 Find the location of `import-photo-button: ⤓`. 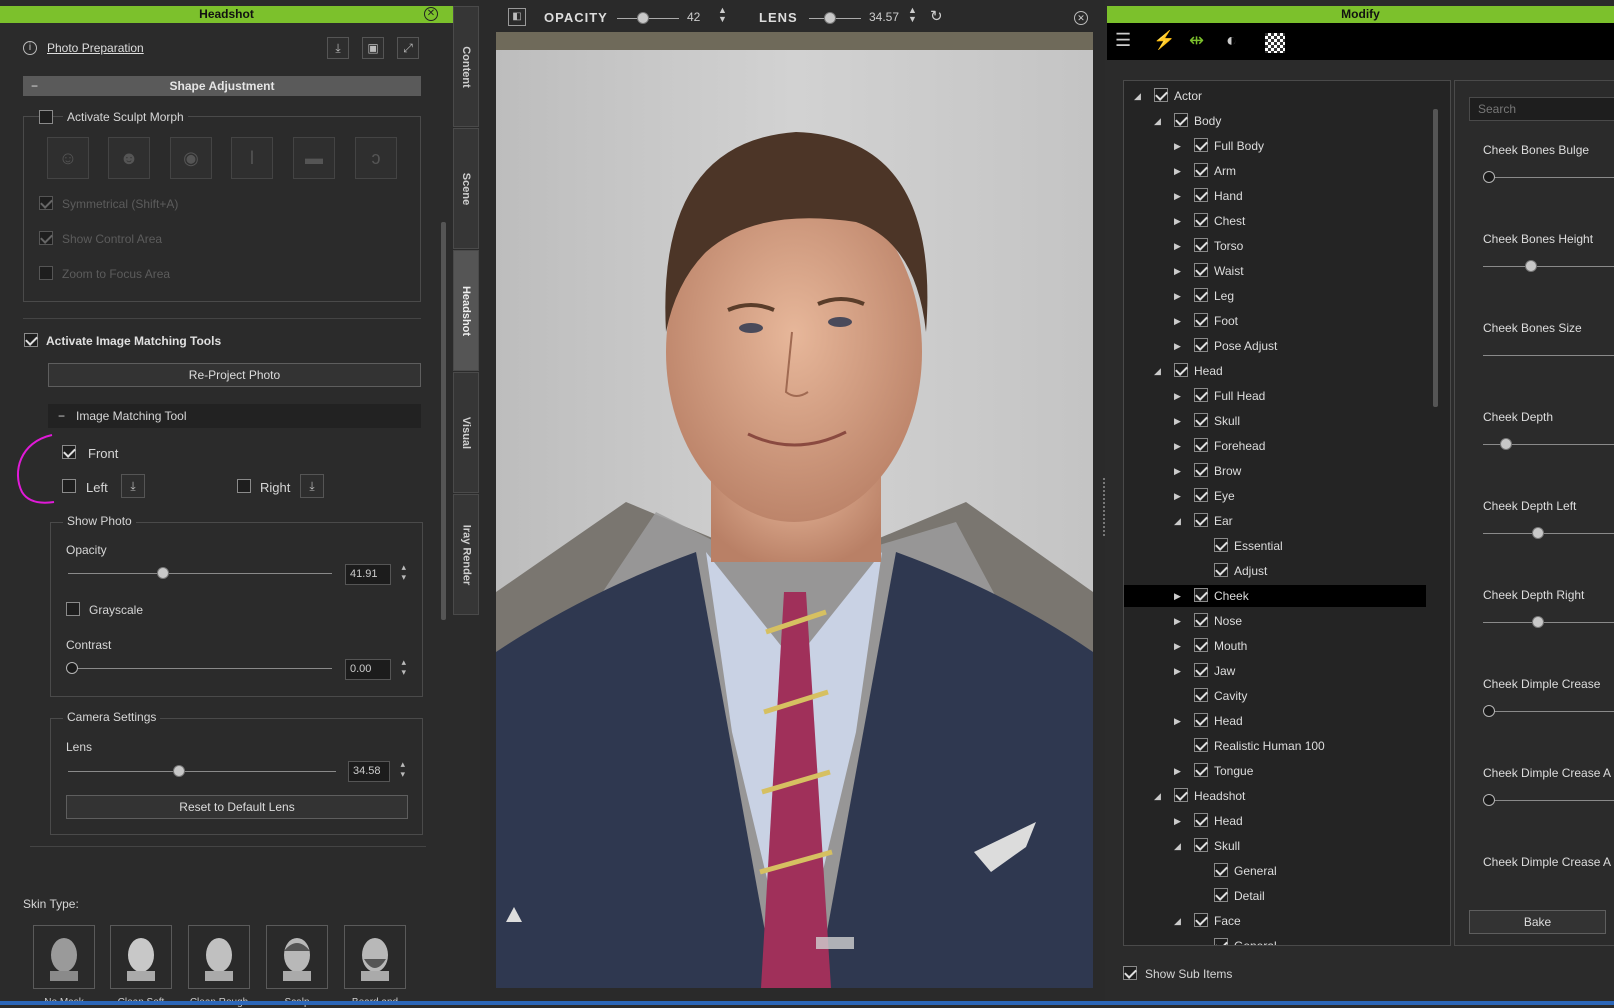

import-photo-button: ⤓ is located at coordinates (338, 48).